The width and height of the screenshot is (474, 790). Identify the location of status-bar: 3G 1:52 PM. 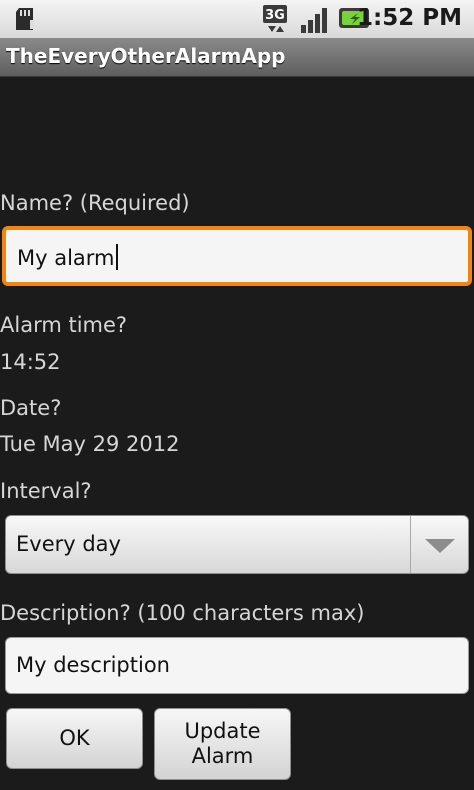
(237, 19).